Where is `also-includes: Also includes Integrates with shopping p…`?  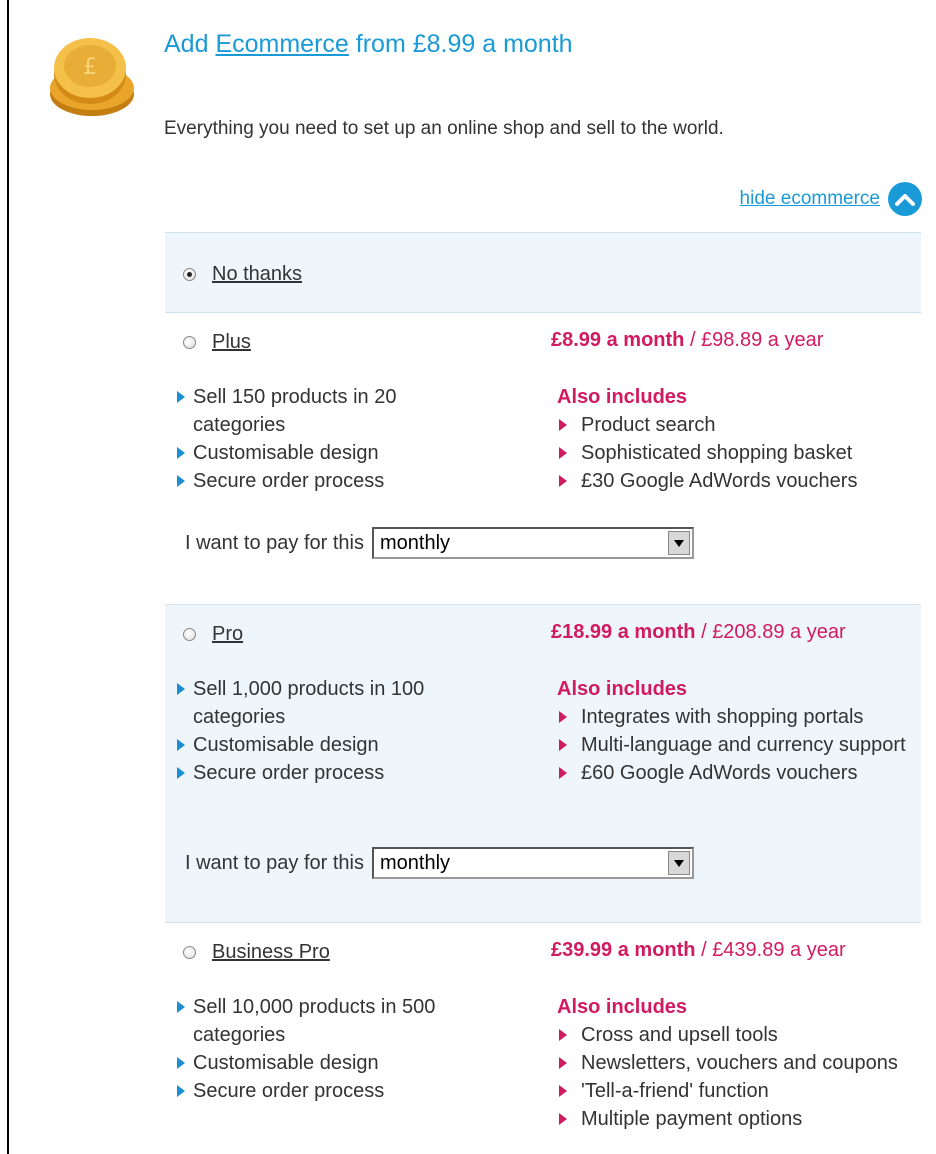 also-includes: Also includes Integrates with shopping p… is located at coordinates (737, 731).